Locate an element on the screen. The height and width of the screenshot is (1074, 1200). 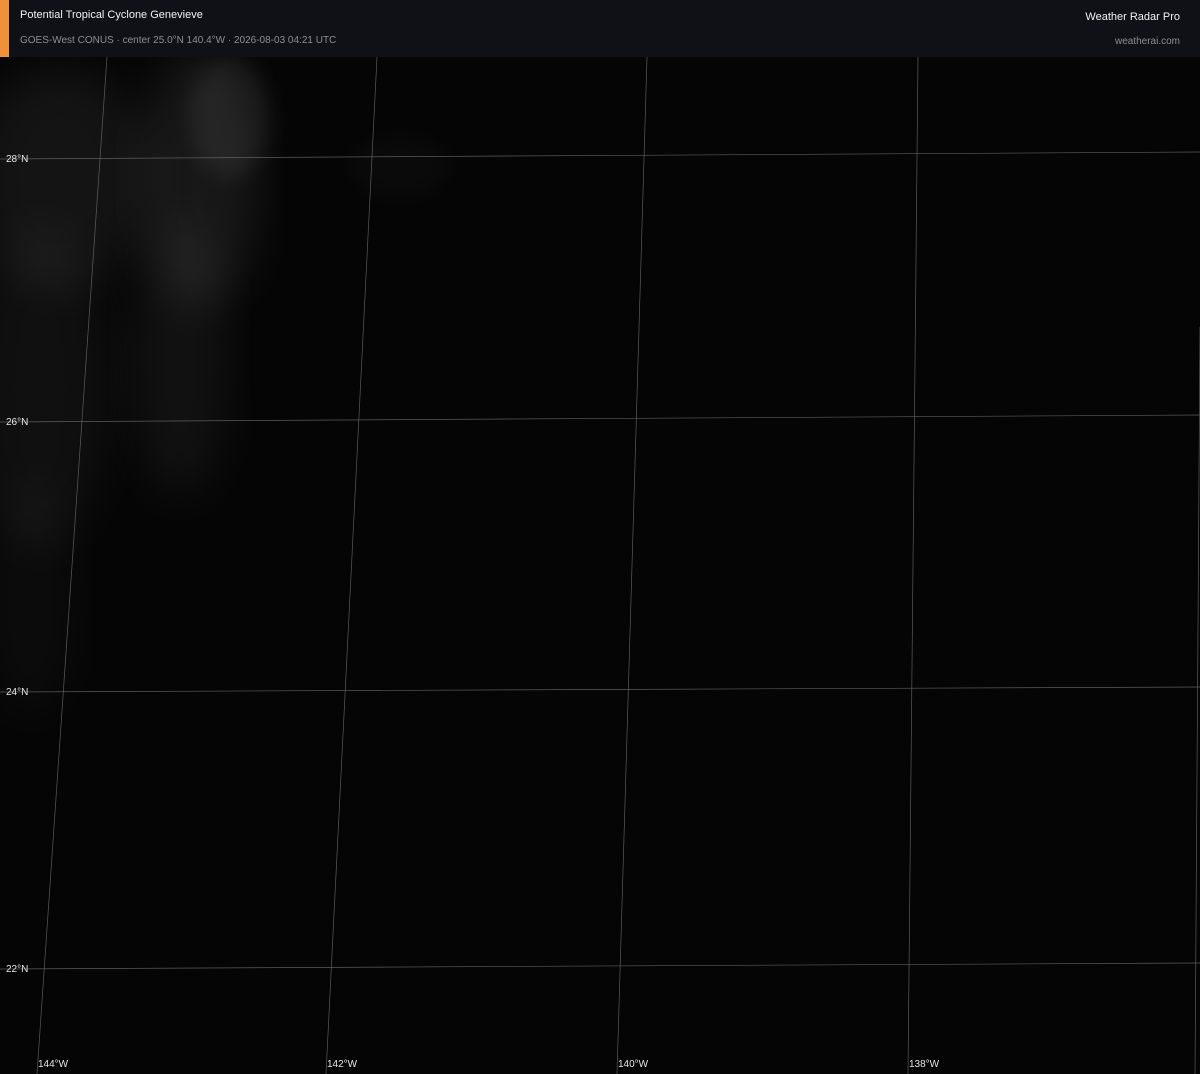
lat-label-22n: 22°N is located at coordinates (17, 969).